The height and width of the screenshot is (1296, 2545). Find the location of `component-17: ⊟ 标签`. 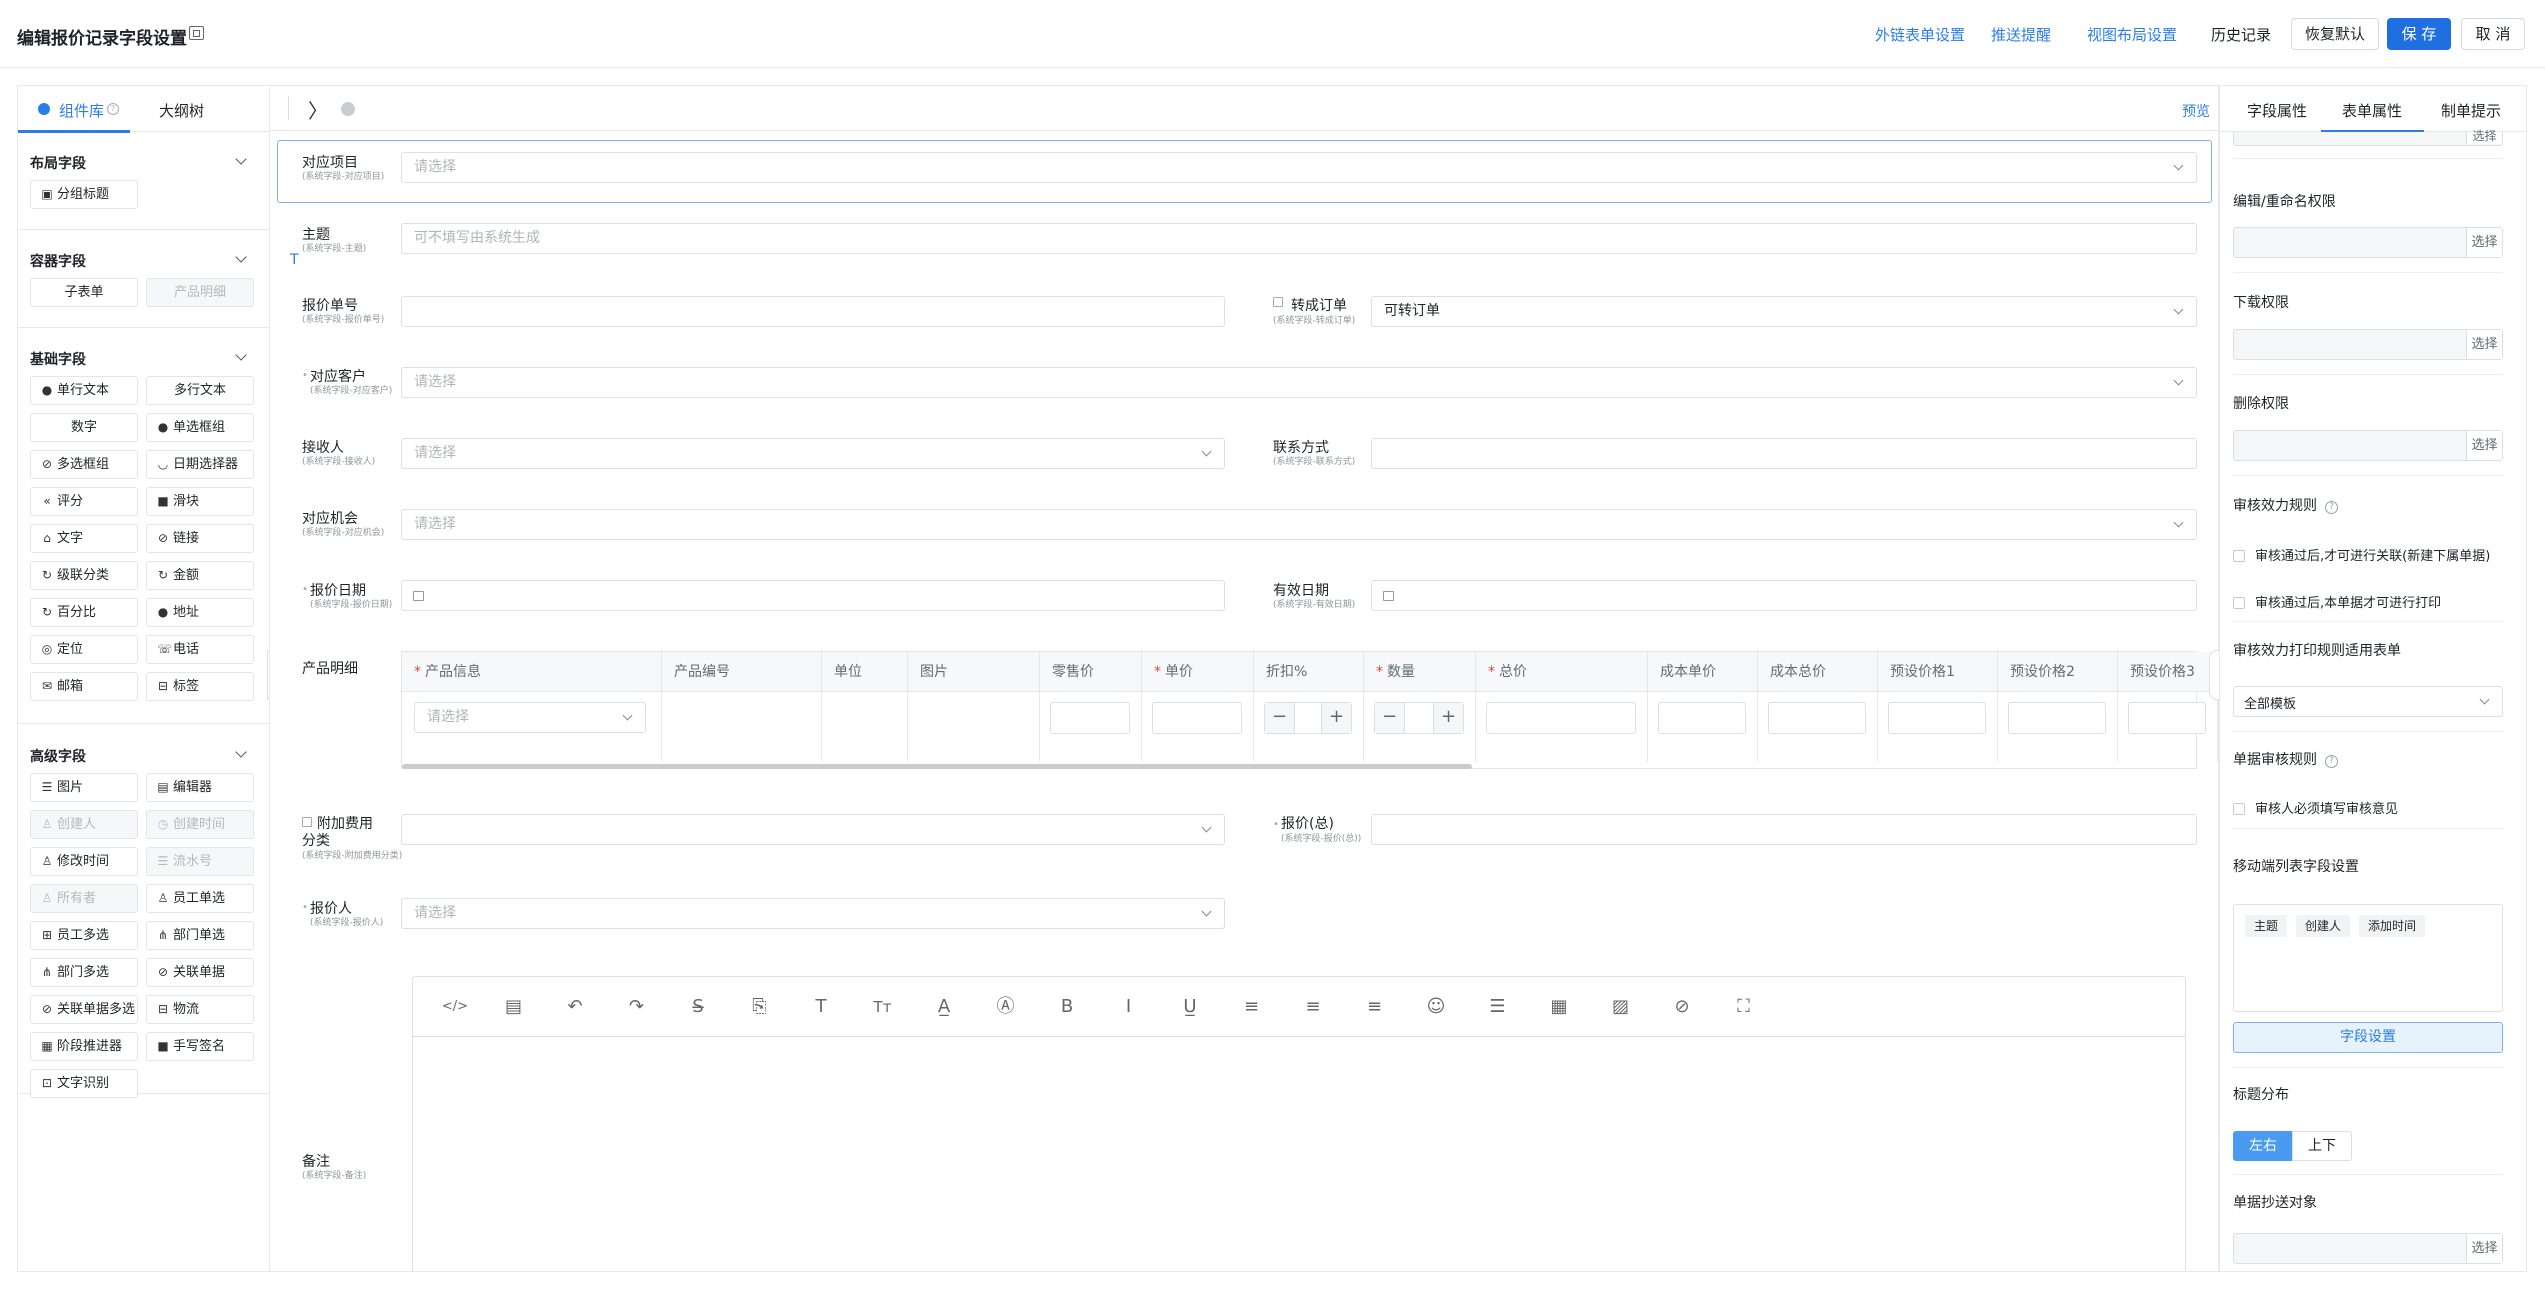

component-17: ⊟ 标签 is located at coordinates (200, 686).